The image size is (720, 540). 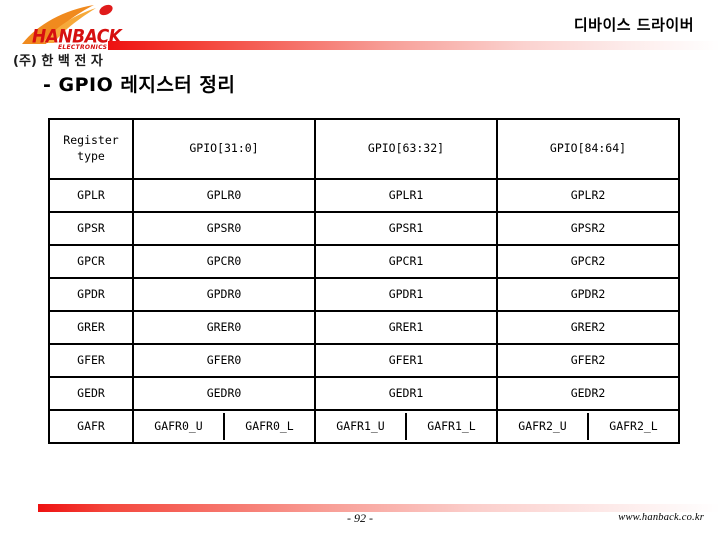 I want to click on table-row: GPSR GPSR0 GPSR1 GPSR2, so click(x=364, y=228).